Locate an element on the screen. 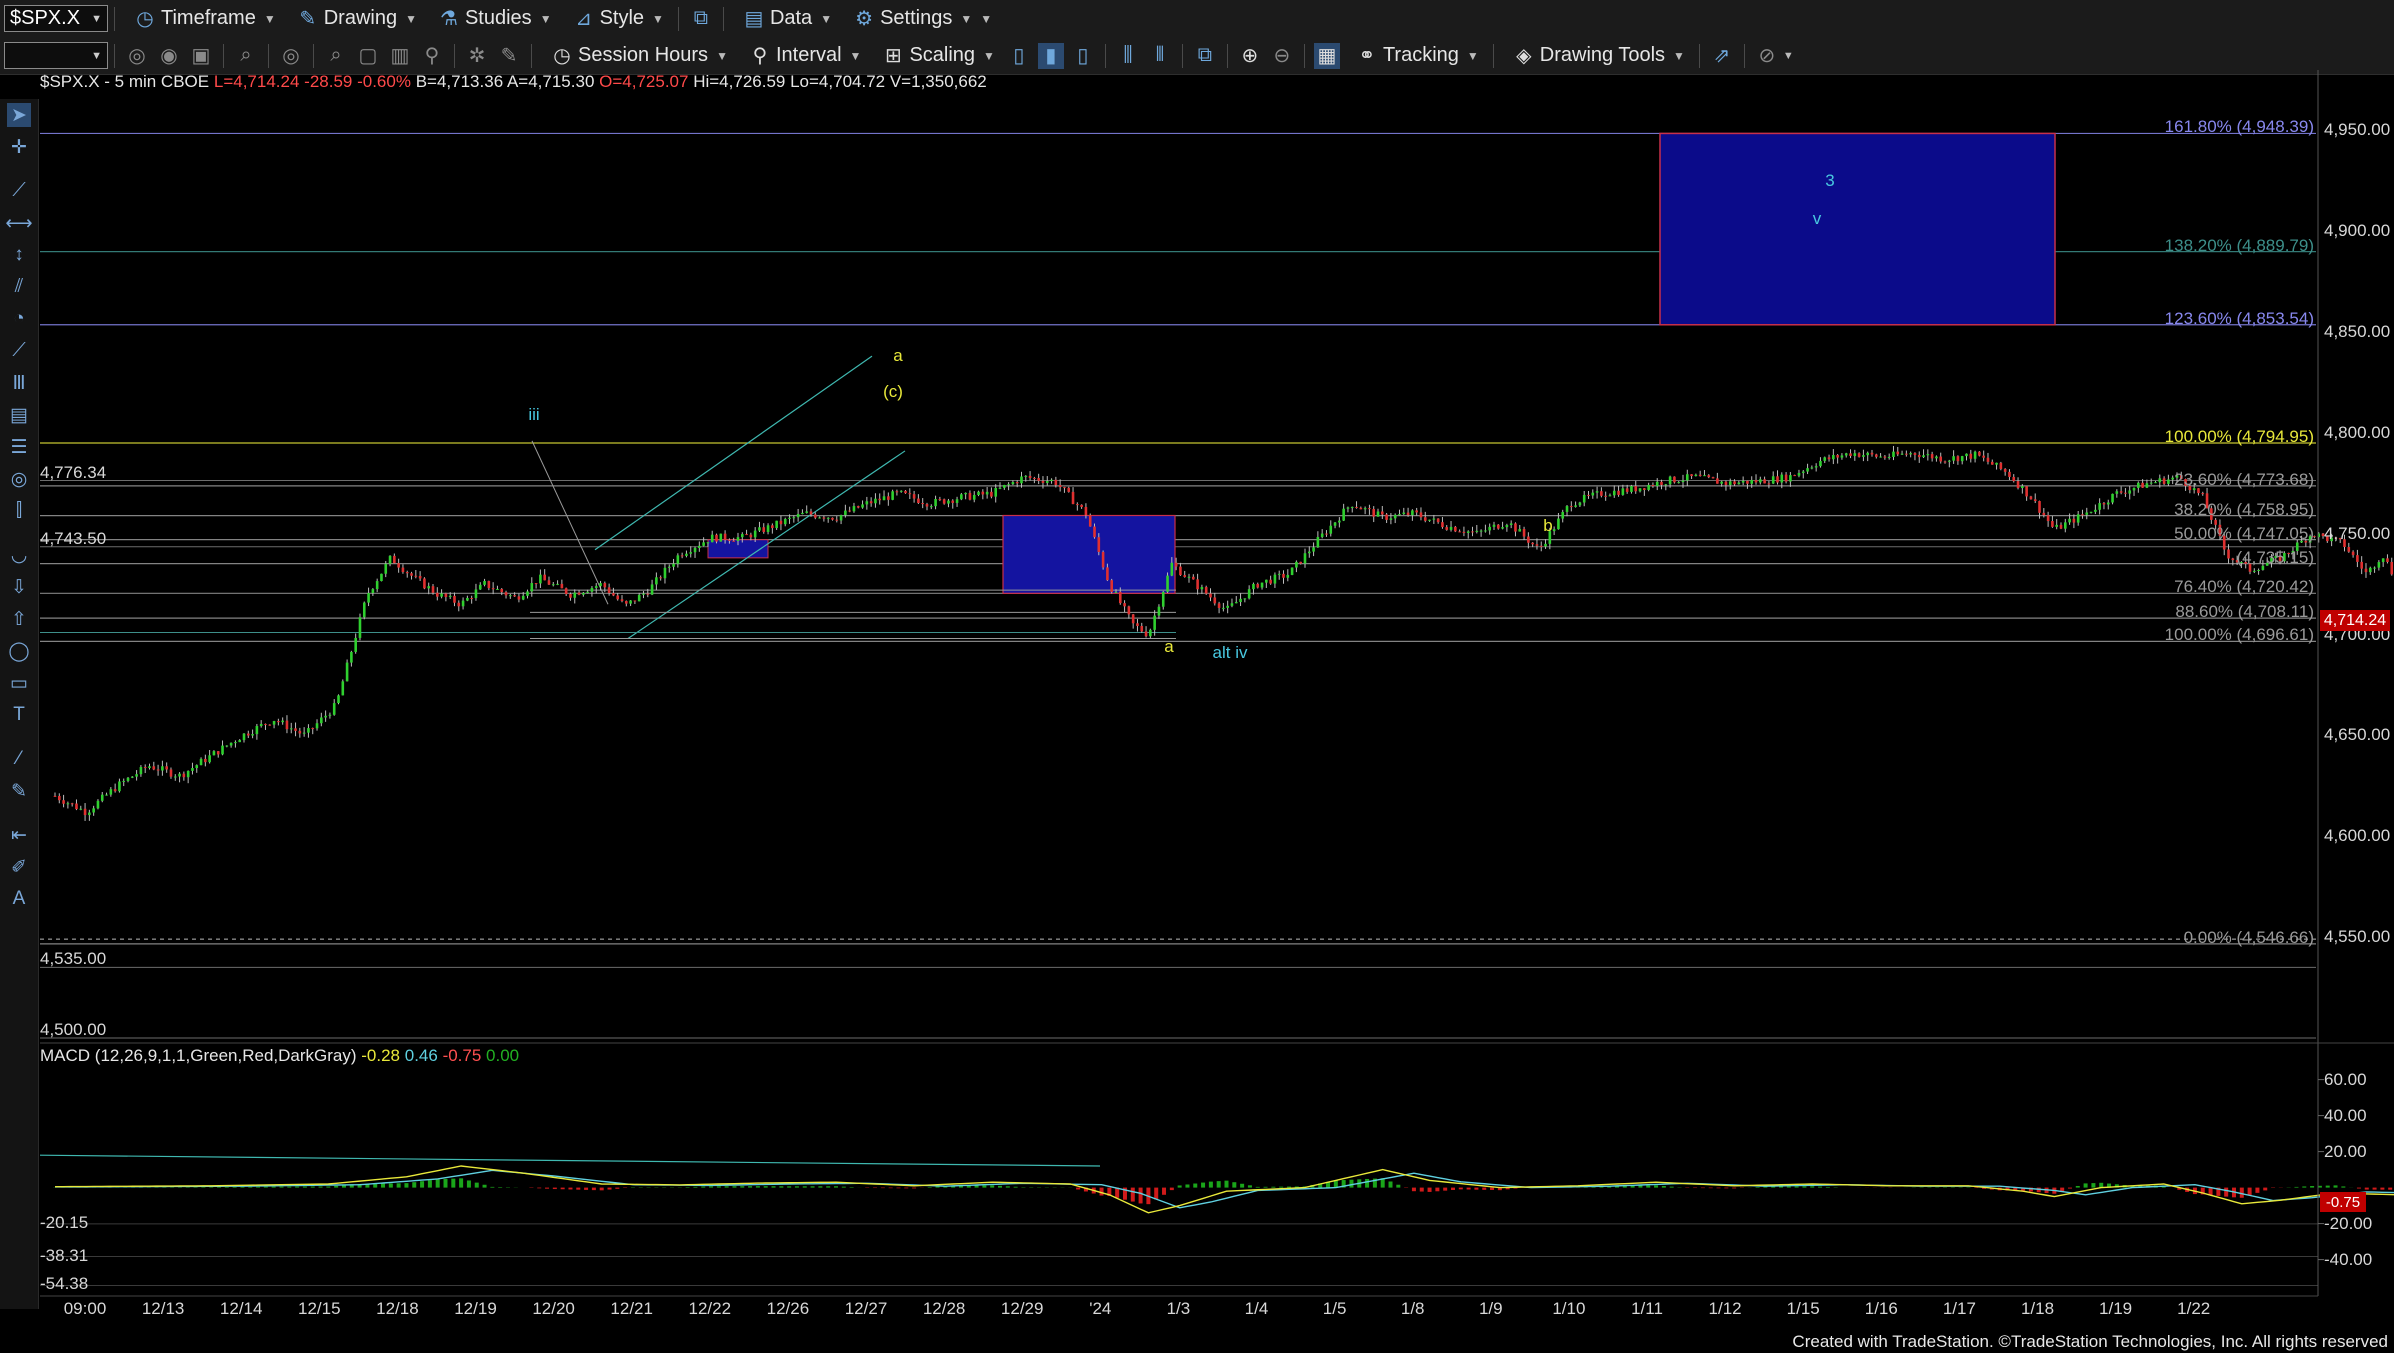 The image size is (2394, 1353). x-tick-label: 12/28 is located at coordinates (944, 1308).